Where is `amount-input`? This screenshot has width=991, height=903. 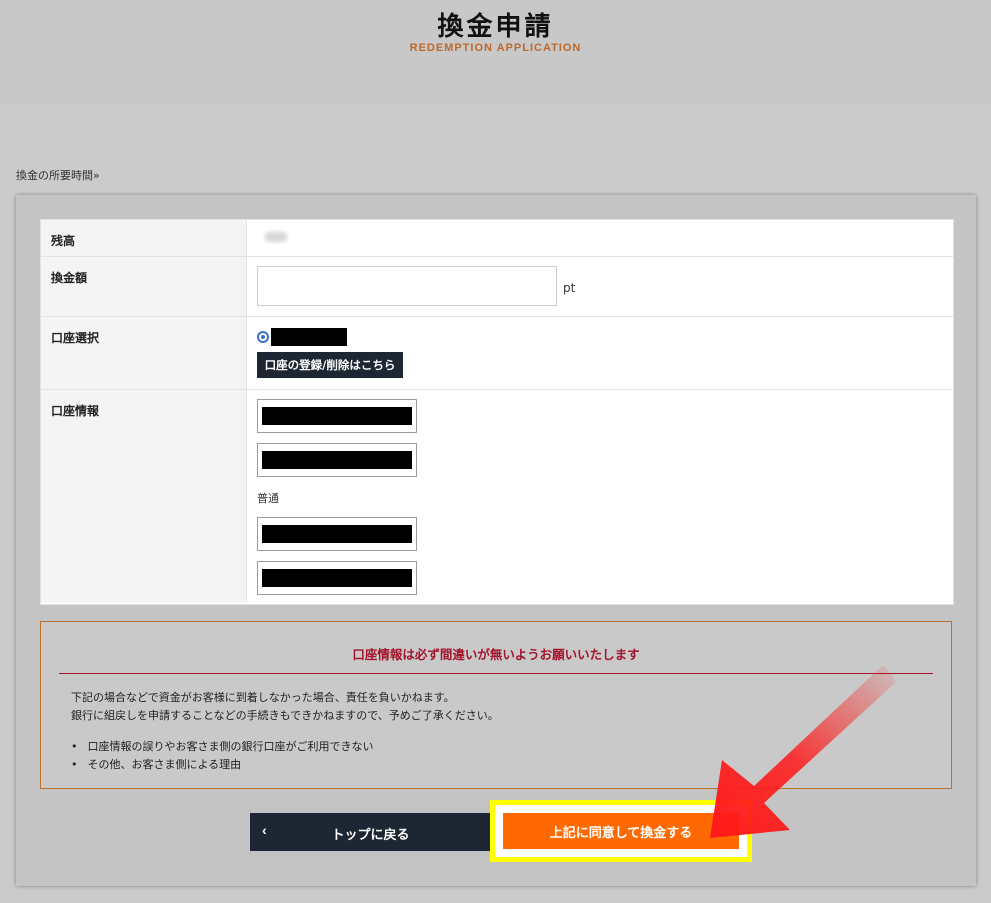
amount-input is located at coordinates (407, 286).